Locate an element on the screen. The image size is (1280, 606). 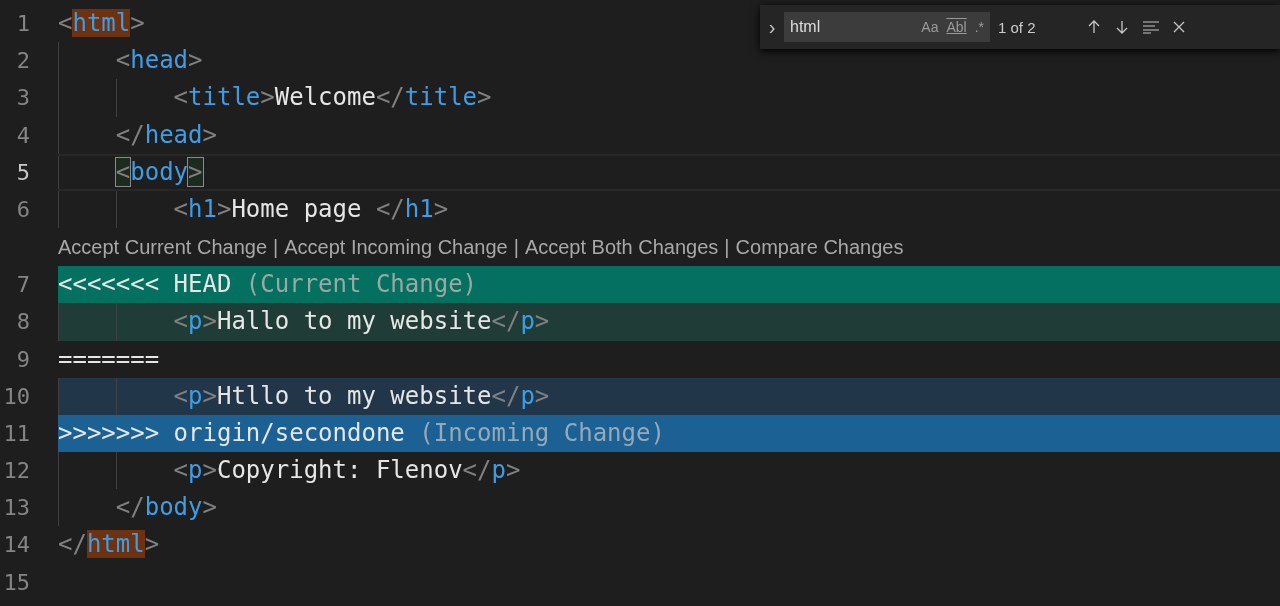
lines-icon is located at coordinates (1150, 27).